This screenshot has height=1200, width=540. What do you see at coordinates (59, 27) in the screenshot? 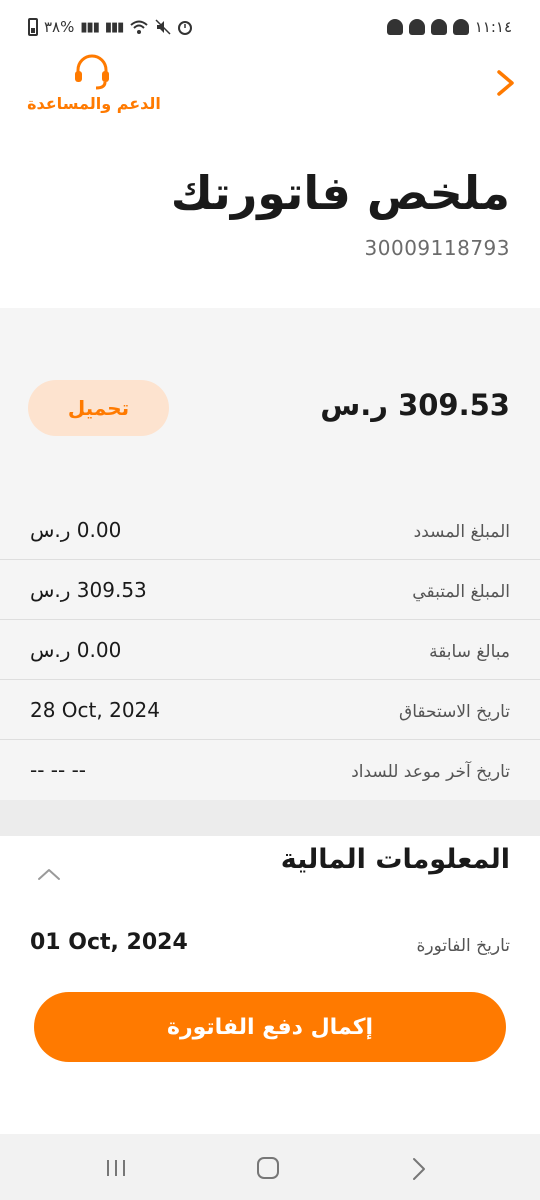
I see `battery-percent: ٣٨%` at bounding box center [59, 27].